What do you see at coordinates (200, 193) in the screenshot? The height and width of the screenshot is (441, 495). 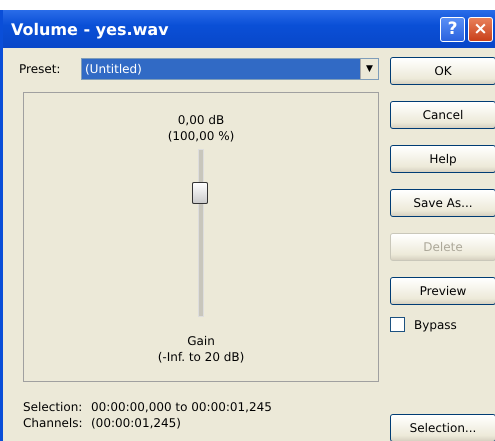 I see `slider-thumb` at bounding box center [200, 193].